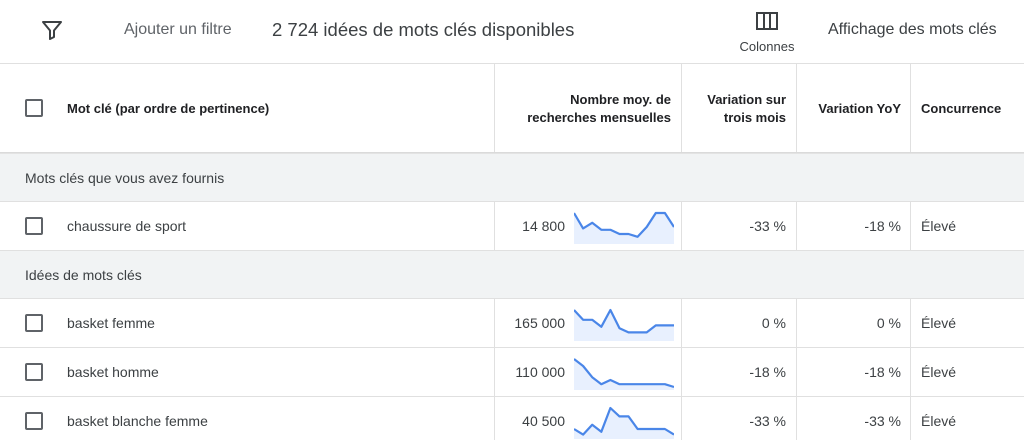  What do you see at coordinates (540, 372) in the screenshot?
I see `avg-searches-value: 110 000` at bounding box center [540, 372].